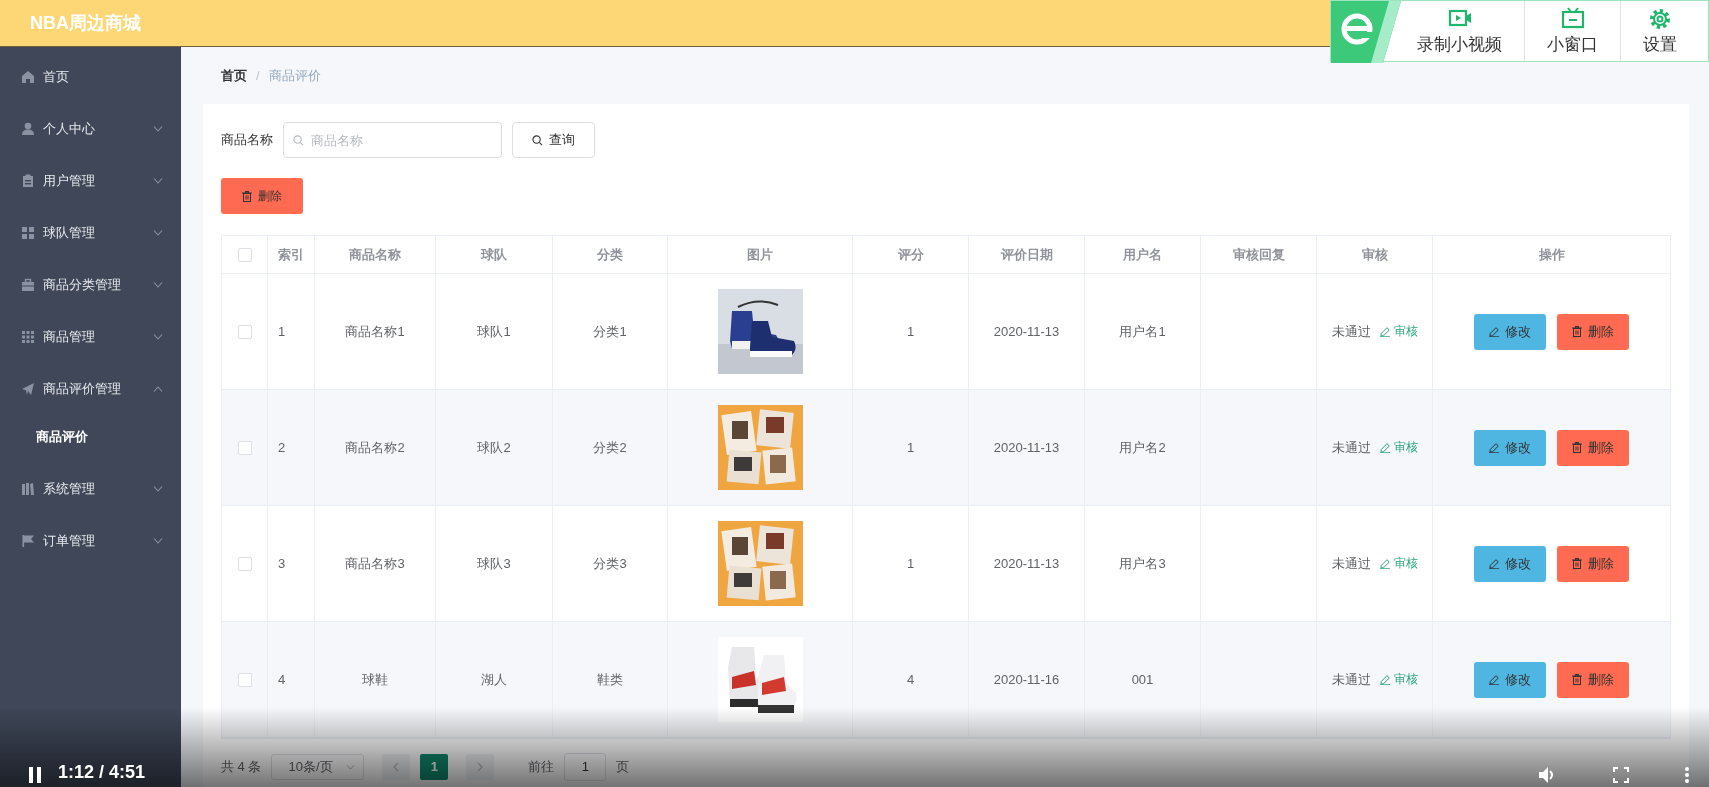 The width and height of the screenshot is (1709, 787). What do you see at coordinates (28, 129) in the screenshot?
I see `user-icon` at bounding box center [28, 129].